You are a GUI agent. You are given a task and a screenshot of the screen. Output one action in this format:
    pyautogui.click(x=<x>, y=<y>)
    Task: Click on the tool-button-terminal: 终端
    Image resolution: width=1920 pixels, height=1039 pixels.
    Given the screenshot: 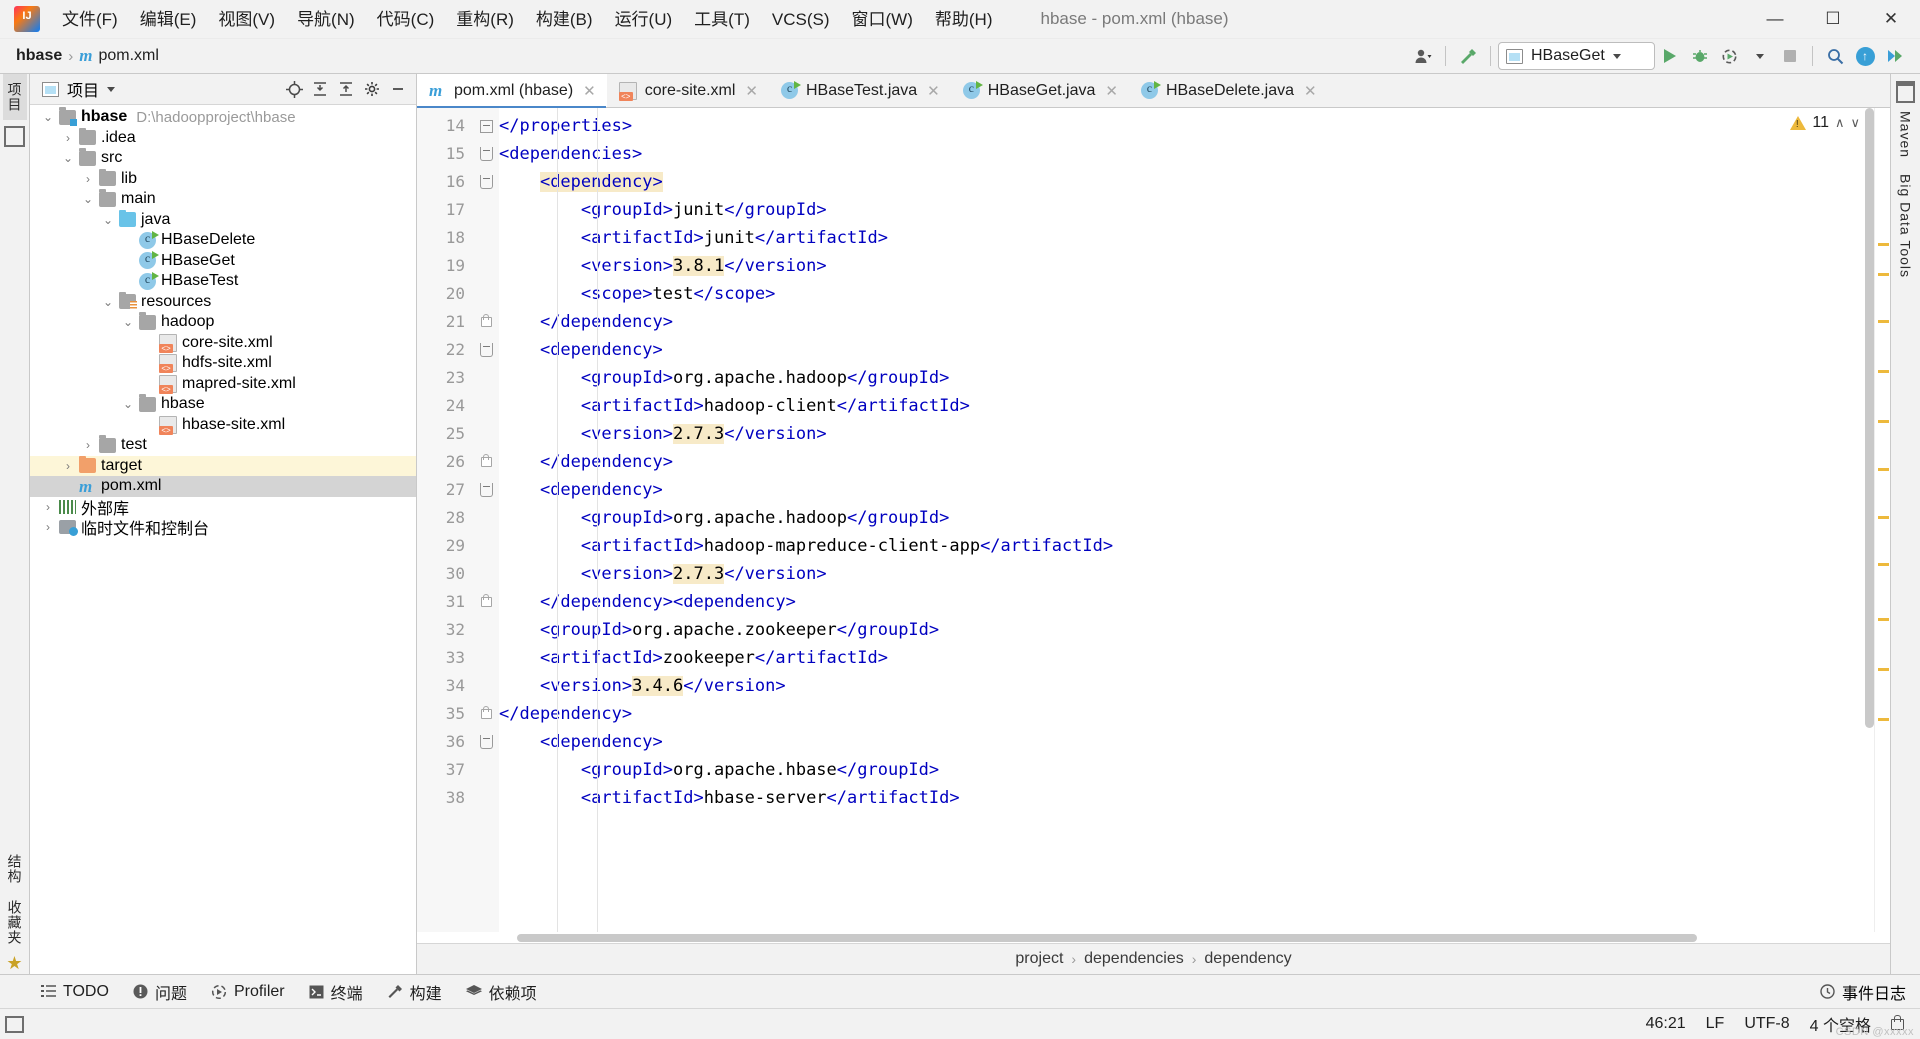 What is the action you would take?
    pyautogui.click(x=336, y=992)
    